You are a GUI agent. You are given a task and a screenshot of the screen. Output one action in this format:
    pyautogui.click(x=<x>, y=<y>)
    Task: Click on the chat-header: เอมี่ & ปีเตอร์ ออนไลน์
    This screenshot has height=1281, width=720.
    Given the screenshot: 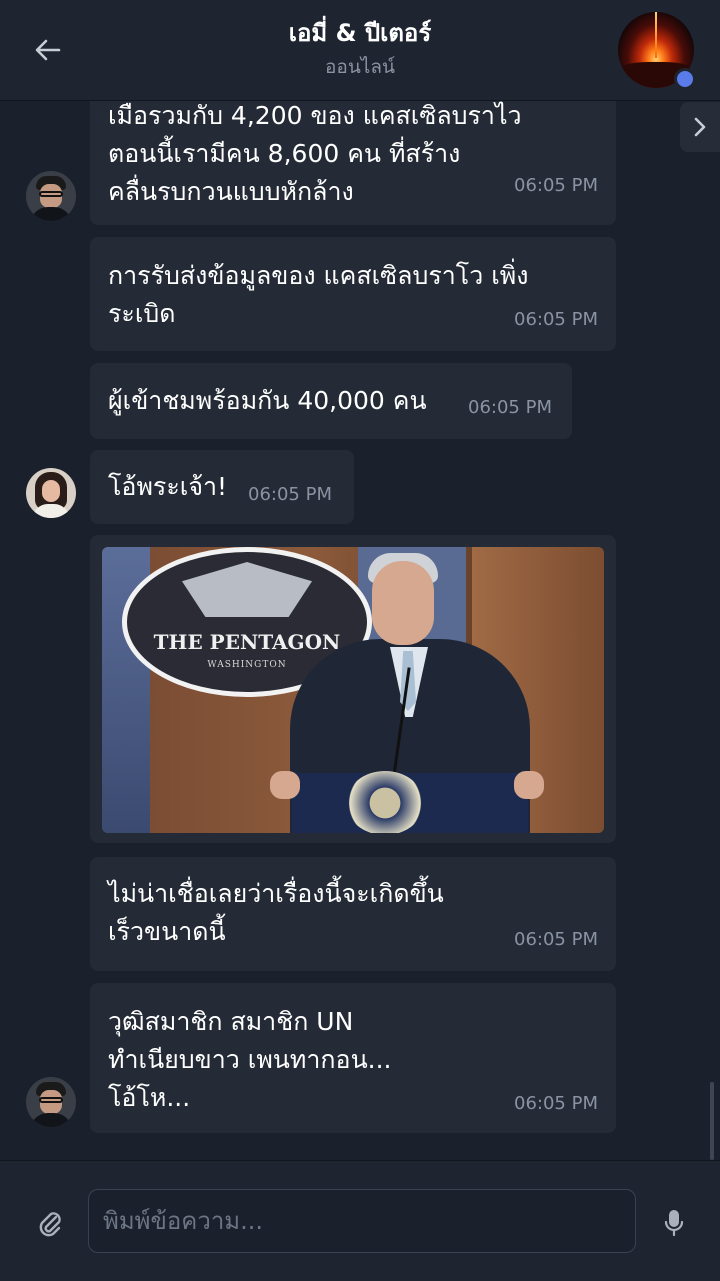 What is the action you would take?
    pyautogui.click(x=360, y=50)
    